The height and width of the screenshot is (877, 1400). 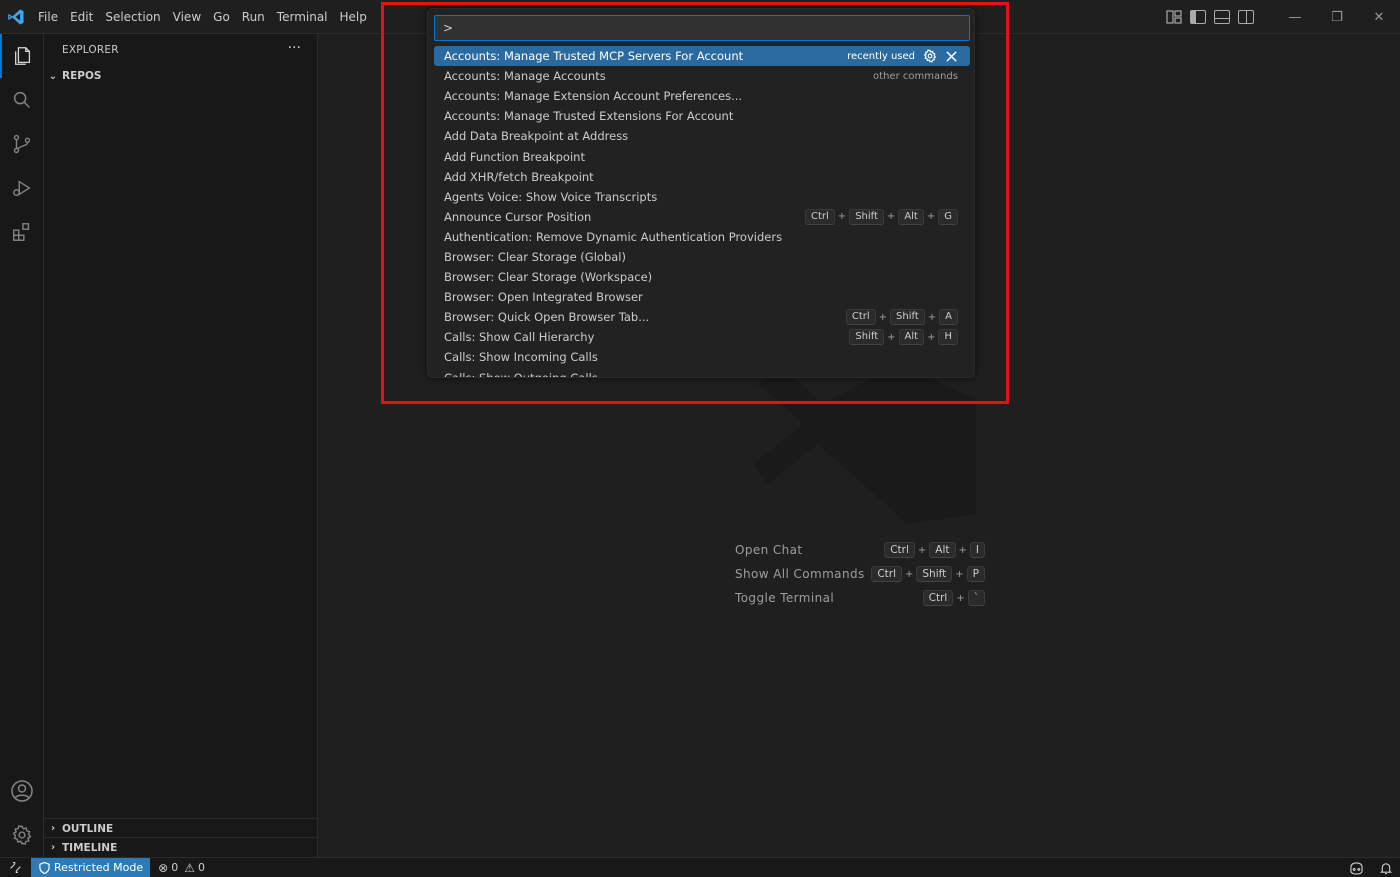 I want to click on extensions-icon, so click(x=22, y=232).